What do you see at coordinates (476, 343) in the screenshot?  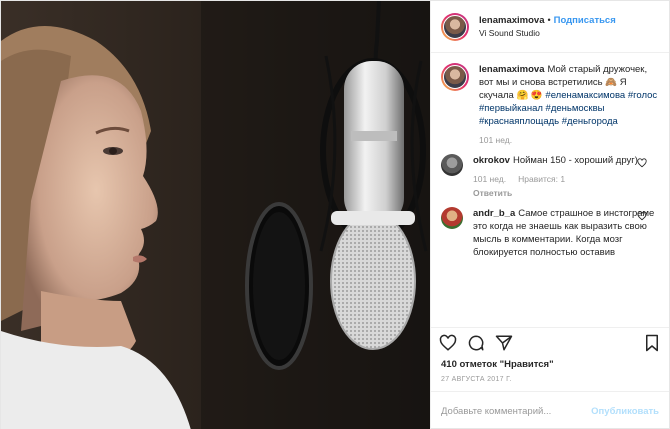 I see `comment-icon` at bounding box center [476, 343].